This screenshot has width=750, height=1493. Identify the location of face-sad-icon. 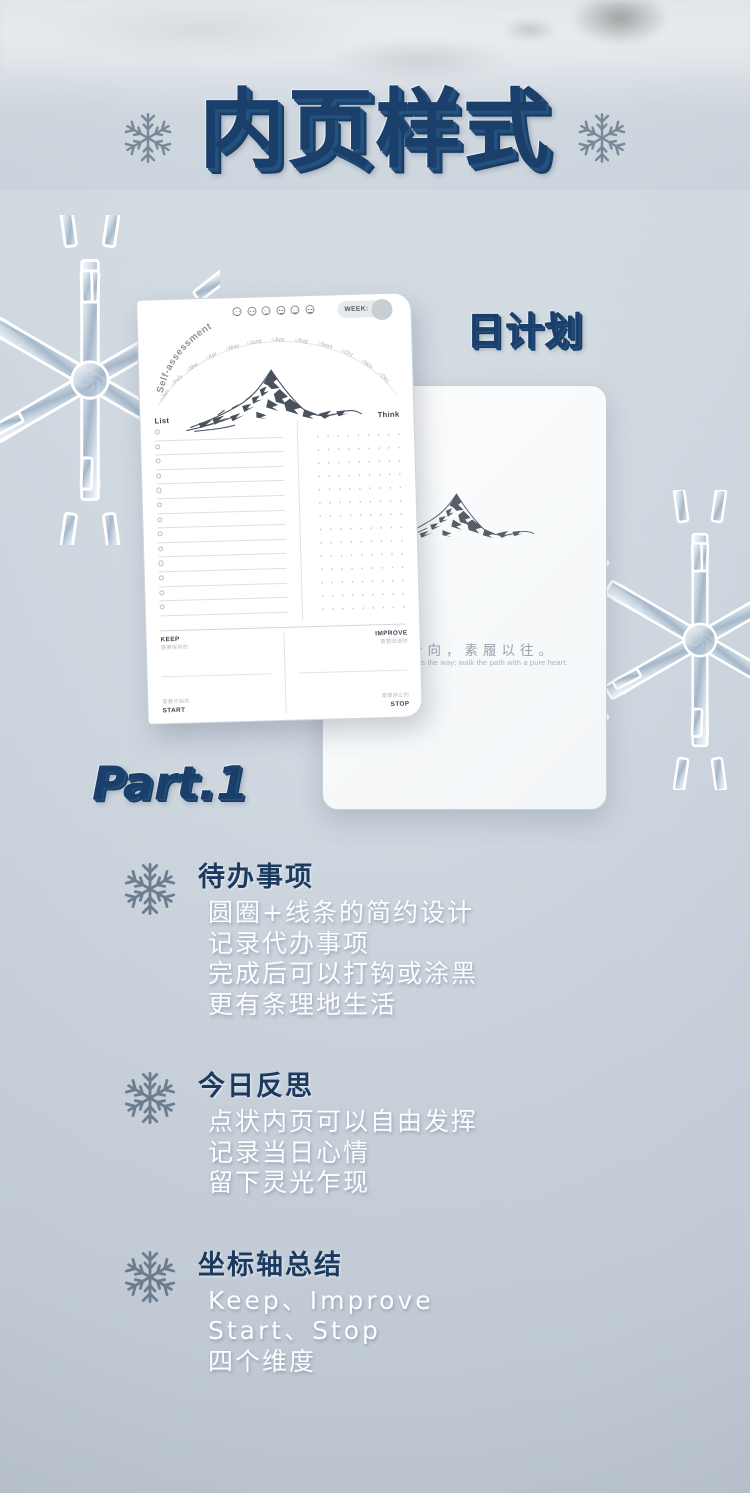
(295, 310).